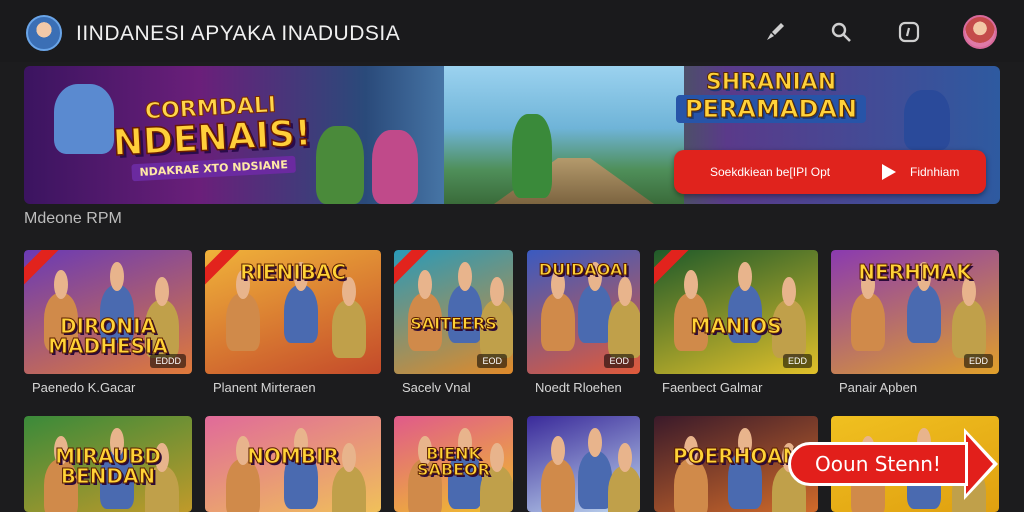 The image size is (1024, 512). What do you see at coordinates (736, 312) in the screenshot?
I see `game-thumbnail: MANIOS EDD` at bounding box center [736, 312].